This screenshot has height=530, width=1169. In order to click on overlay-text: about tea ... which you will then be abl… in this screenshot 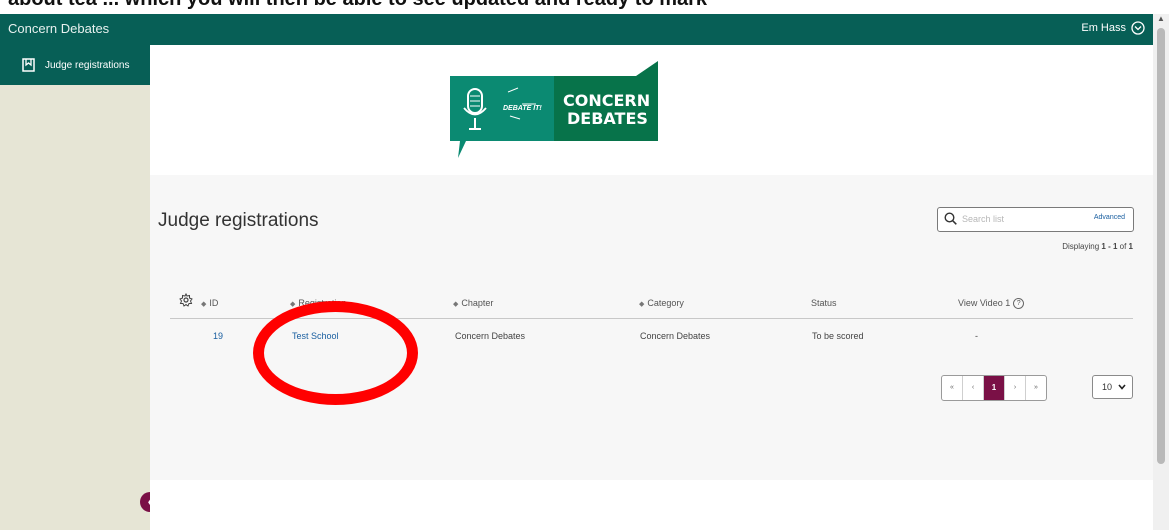, I will do `click(357, 5)`.